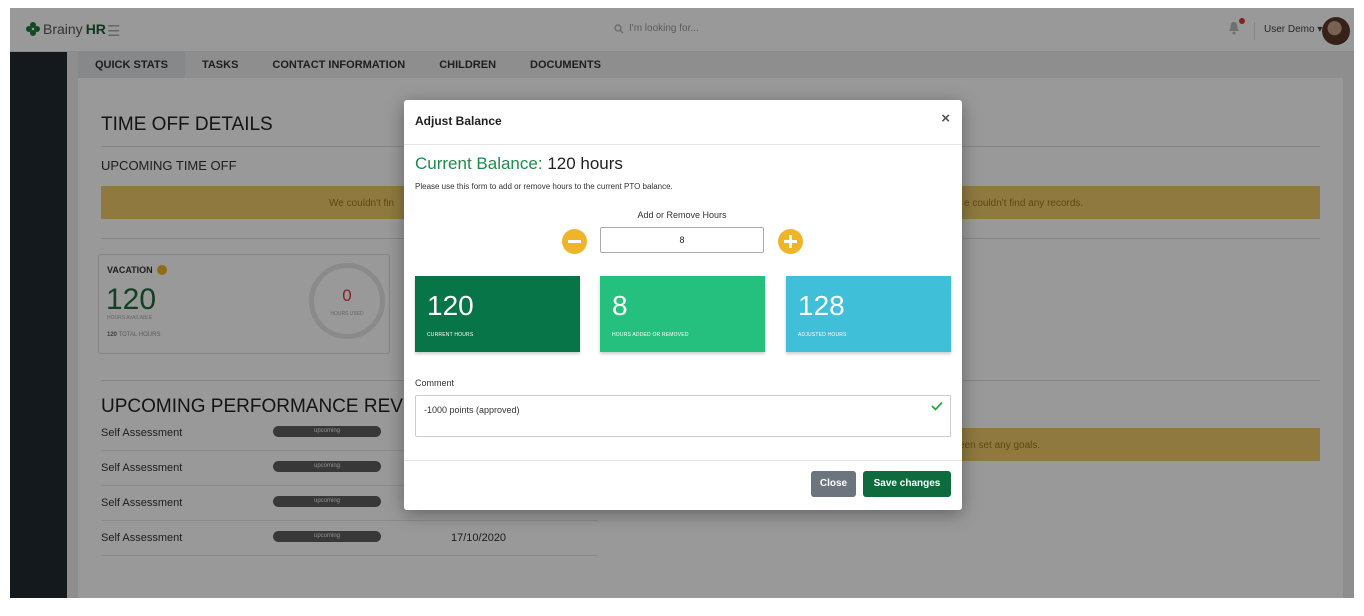 Image resolution: width=1364 pixels, height=616 pixels. What do you see at coordinates (683, 416) in the screenshot?
I see `comment-textarea: -1000 points (approved)` at bounding box center [683, 416].